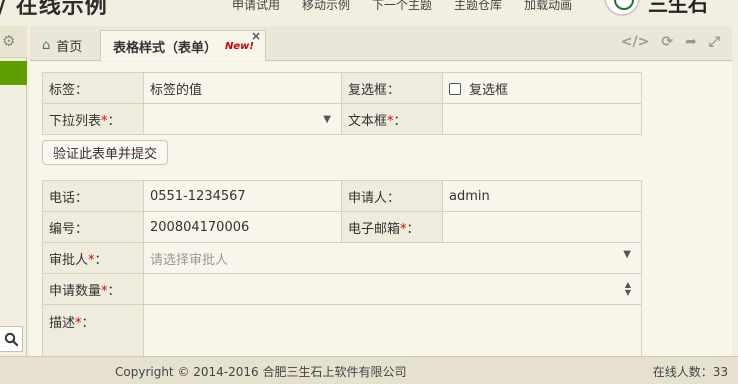  Describe the element at coordinates (392, 196) in the screenshot. I see `applicant-label: 申请人：` at that location.